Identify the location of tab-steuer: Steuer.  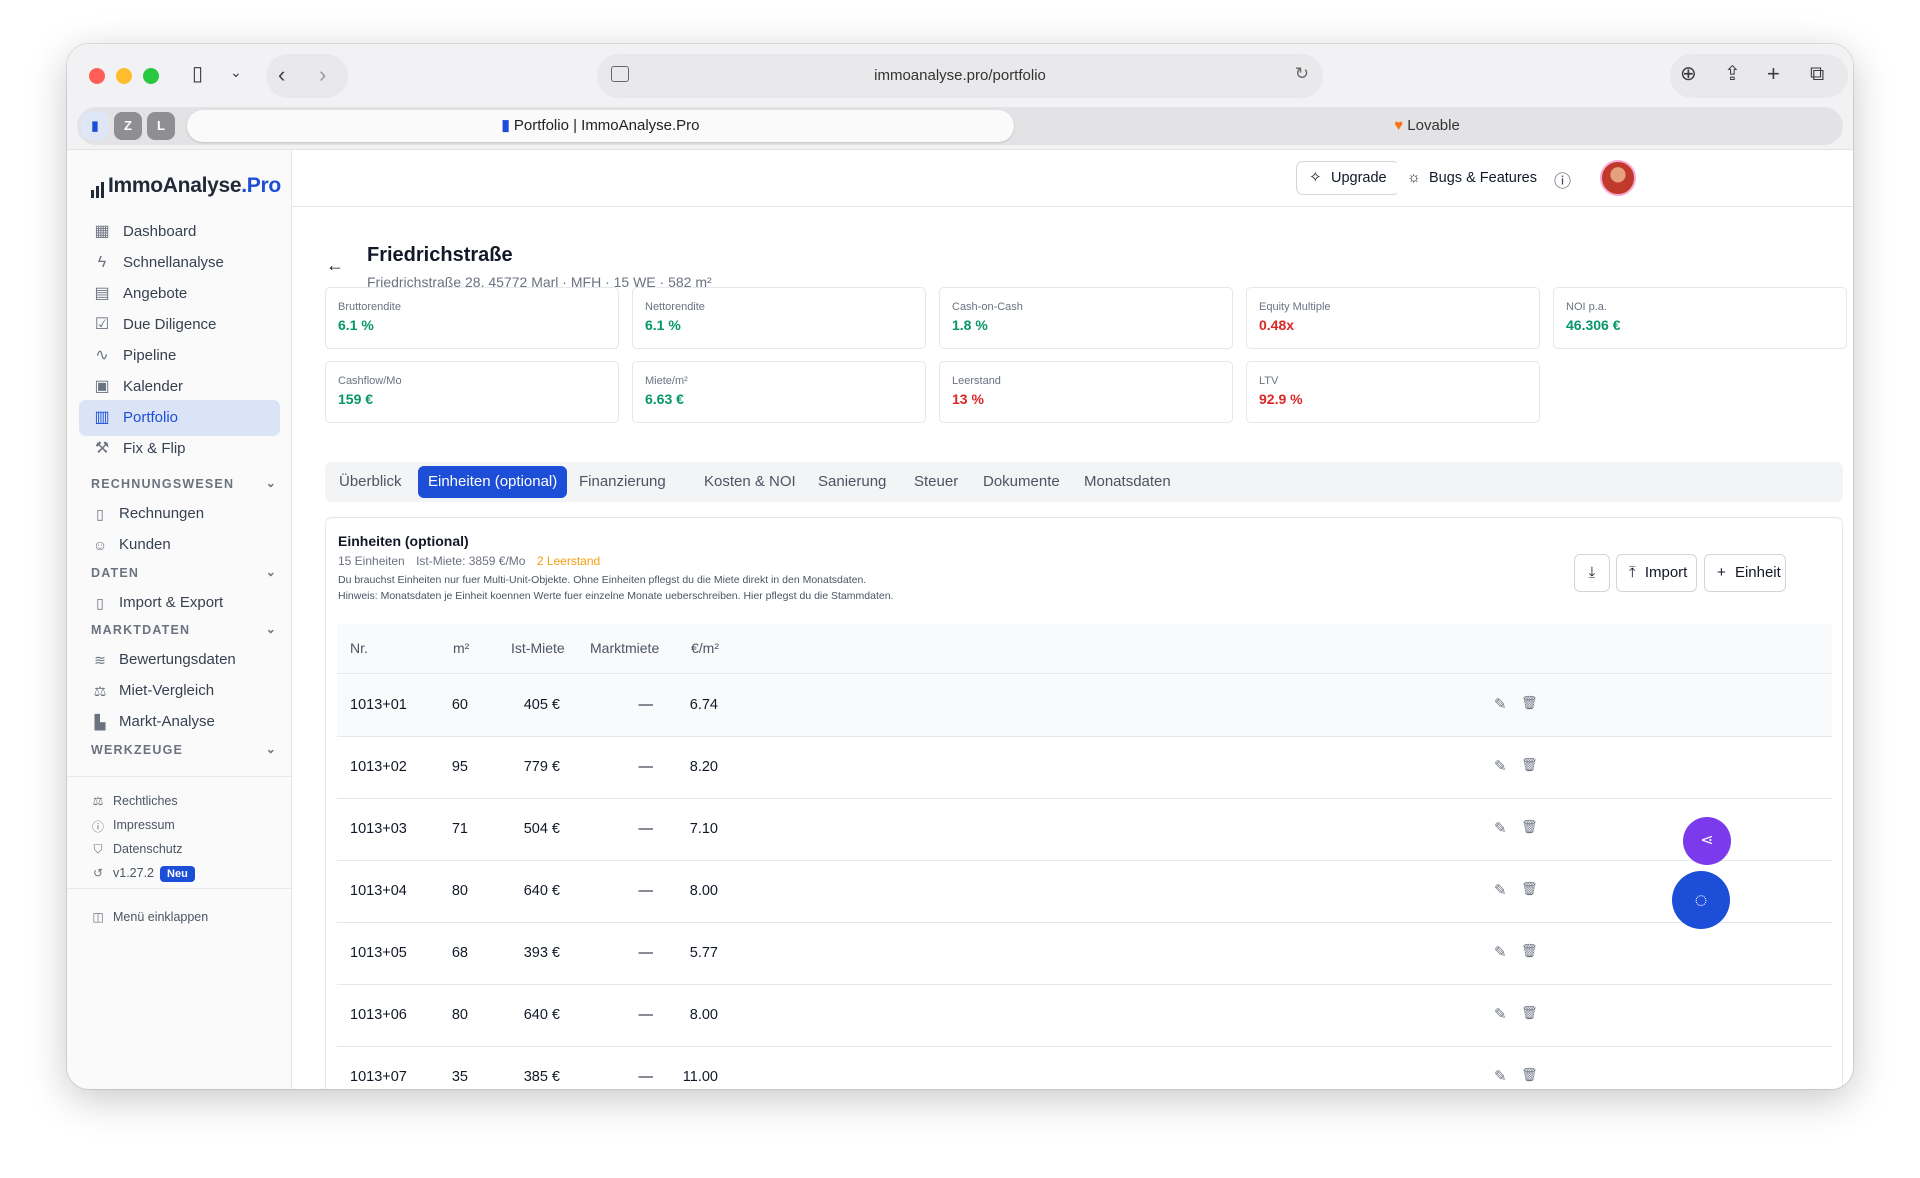
(936, 482).